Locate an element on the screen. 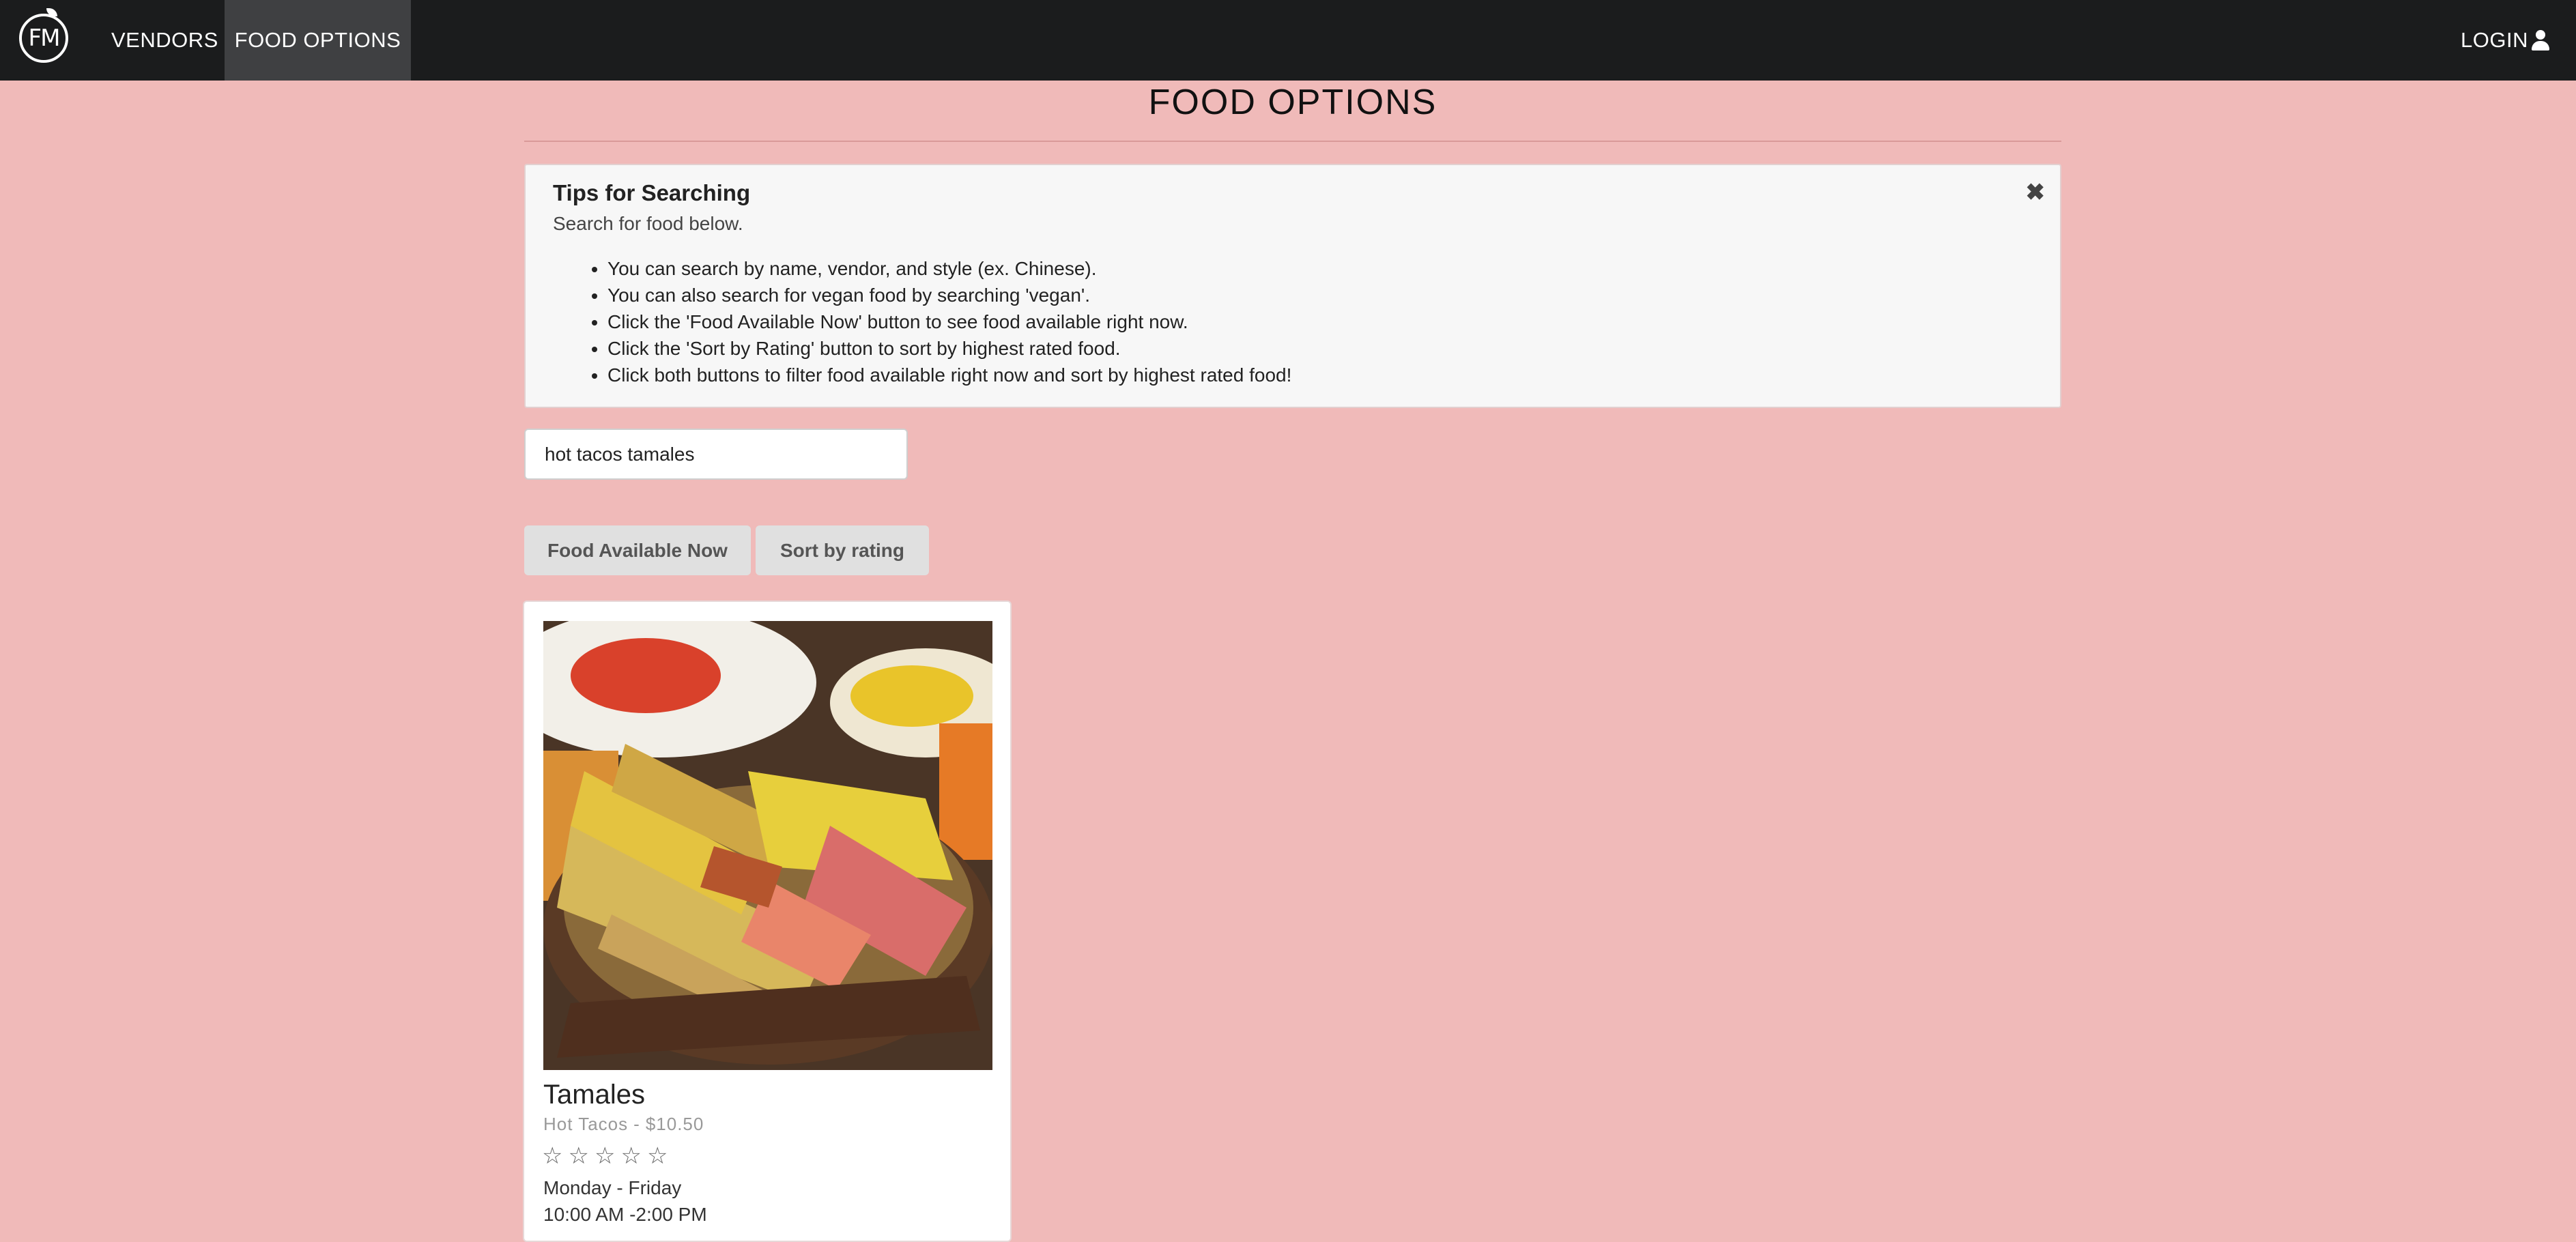 The height and width of the screenshot is (1242, 2576). login-link: LOGIN is located at coordinates (2505, 40).